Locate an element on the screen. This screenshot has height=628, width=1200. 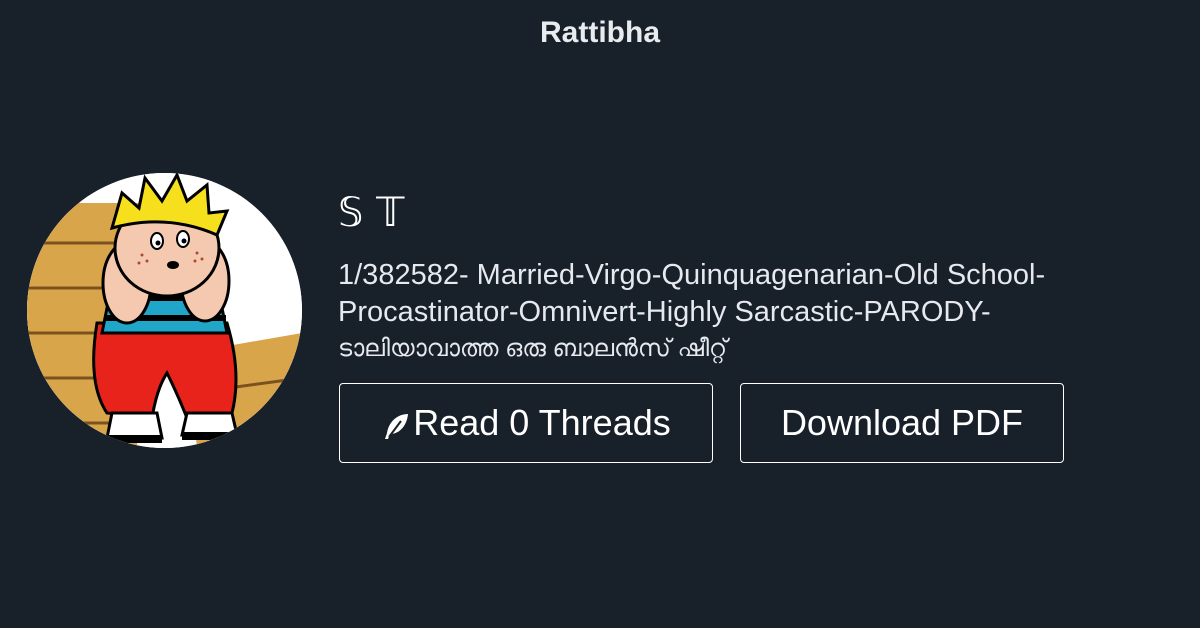
cartoon-boy-avatar-icon is located at coordinates (164, 310).